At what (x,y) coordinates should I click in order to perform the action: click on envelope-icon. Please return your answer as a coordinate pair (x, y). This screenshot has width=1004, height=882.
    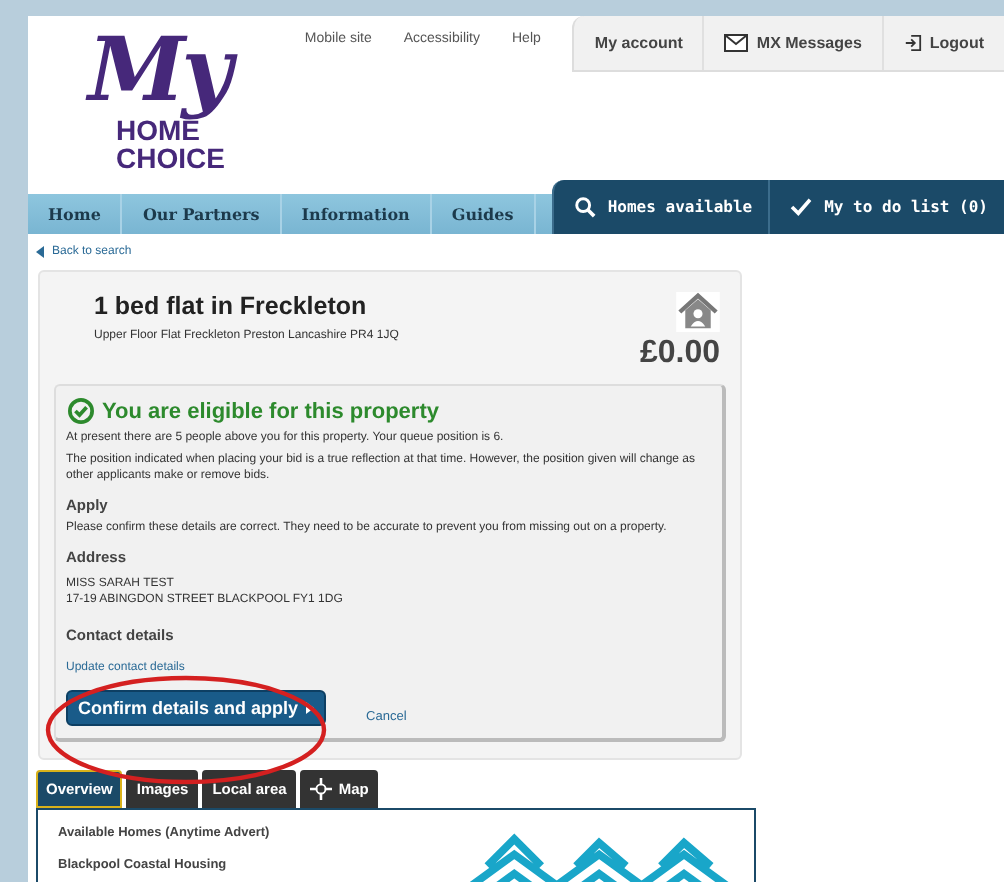
    Looking at the image, I should click on (736, 43).